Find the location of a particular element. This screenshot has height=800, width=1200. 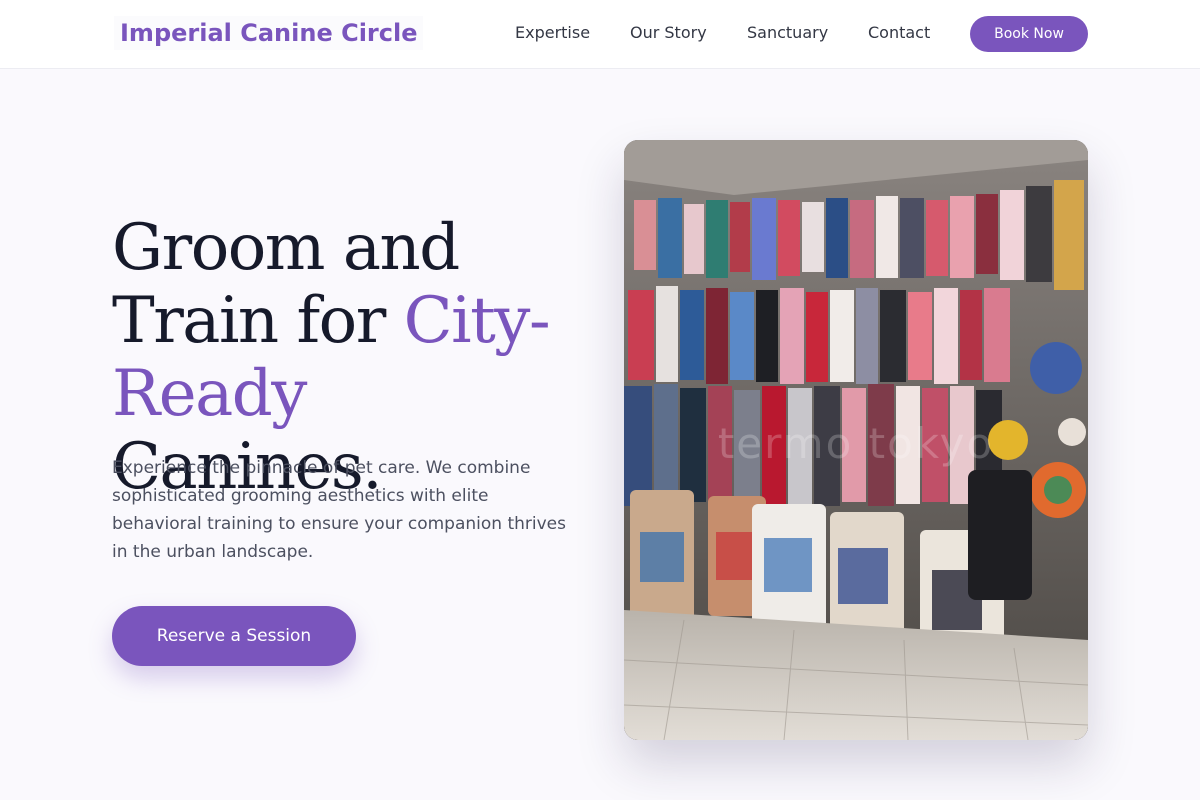

image-watermark: termo tokyo is located at coordinates (856, 443).